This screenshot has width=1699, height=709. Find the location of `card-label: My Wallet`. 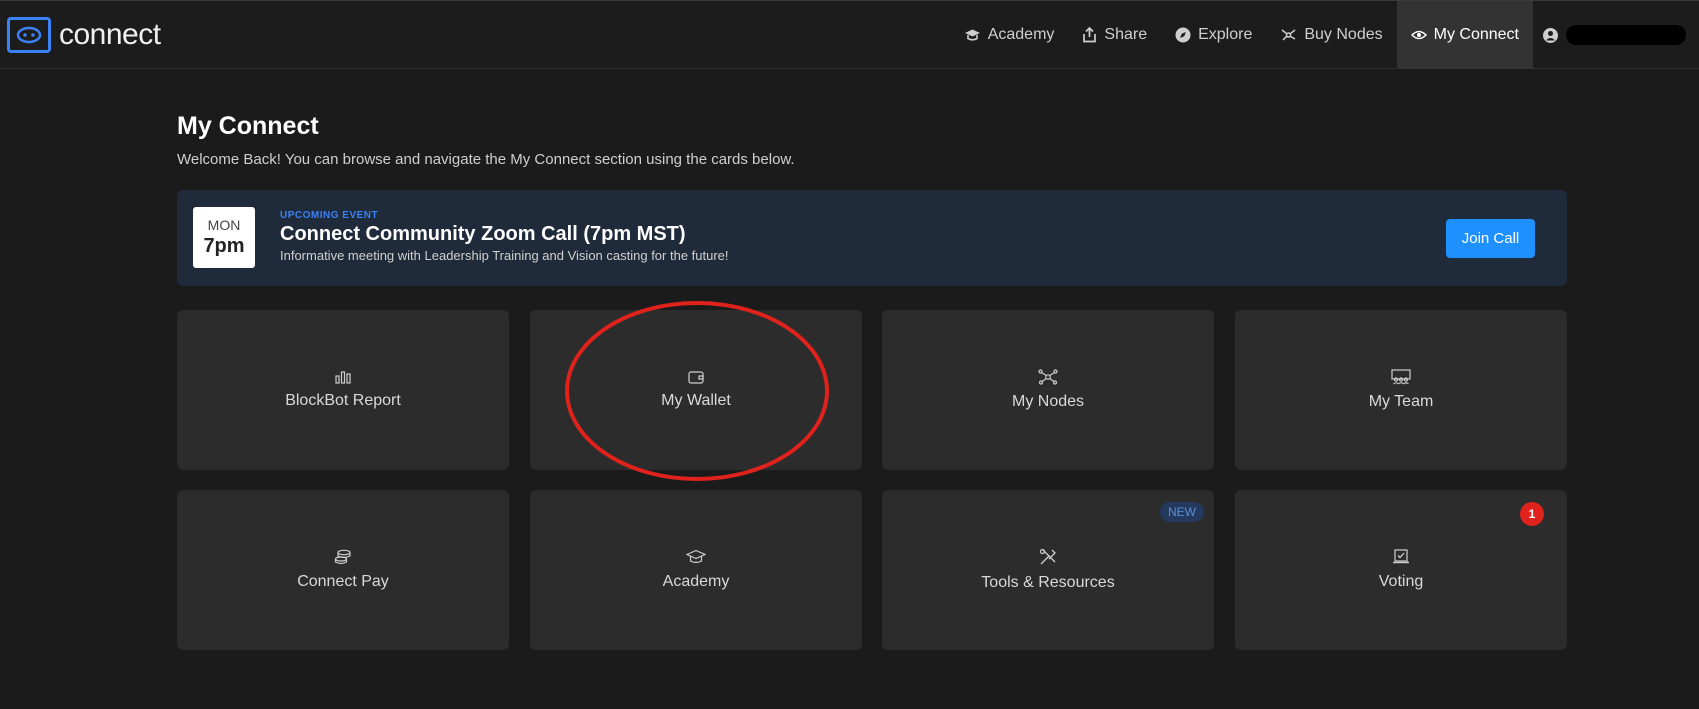

card-label: My Wallet is located at coordinates (696, 400).